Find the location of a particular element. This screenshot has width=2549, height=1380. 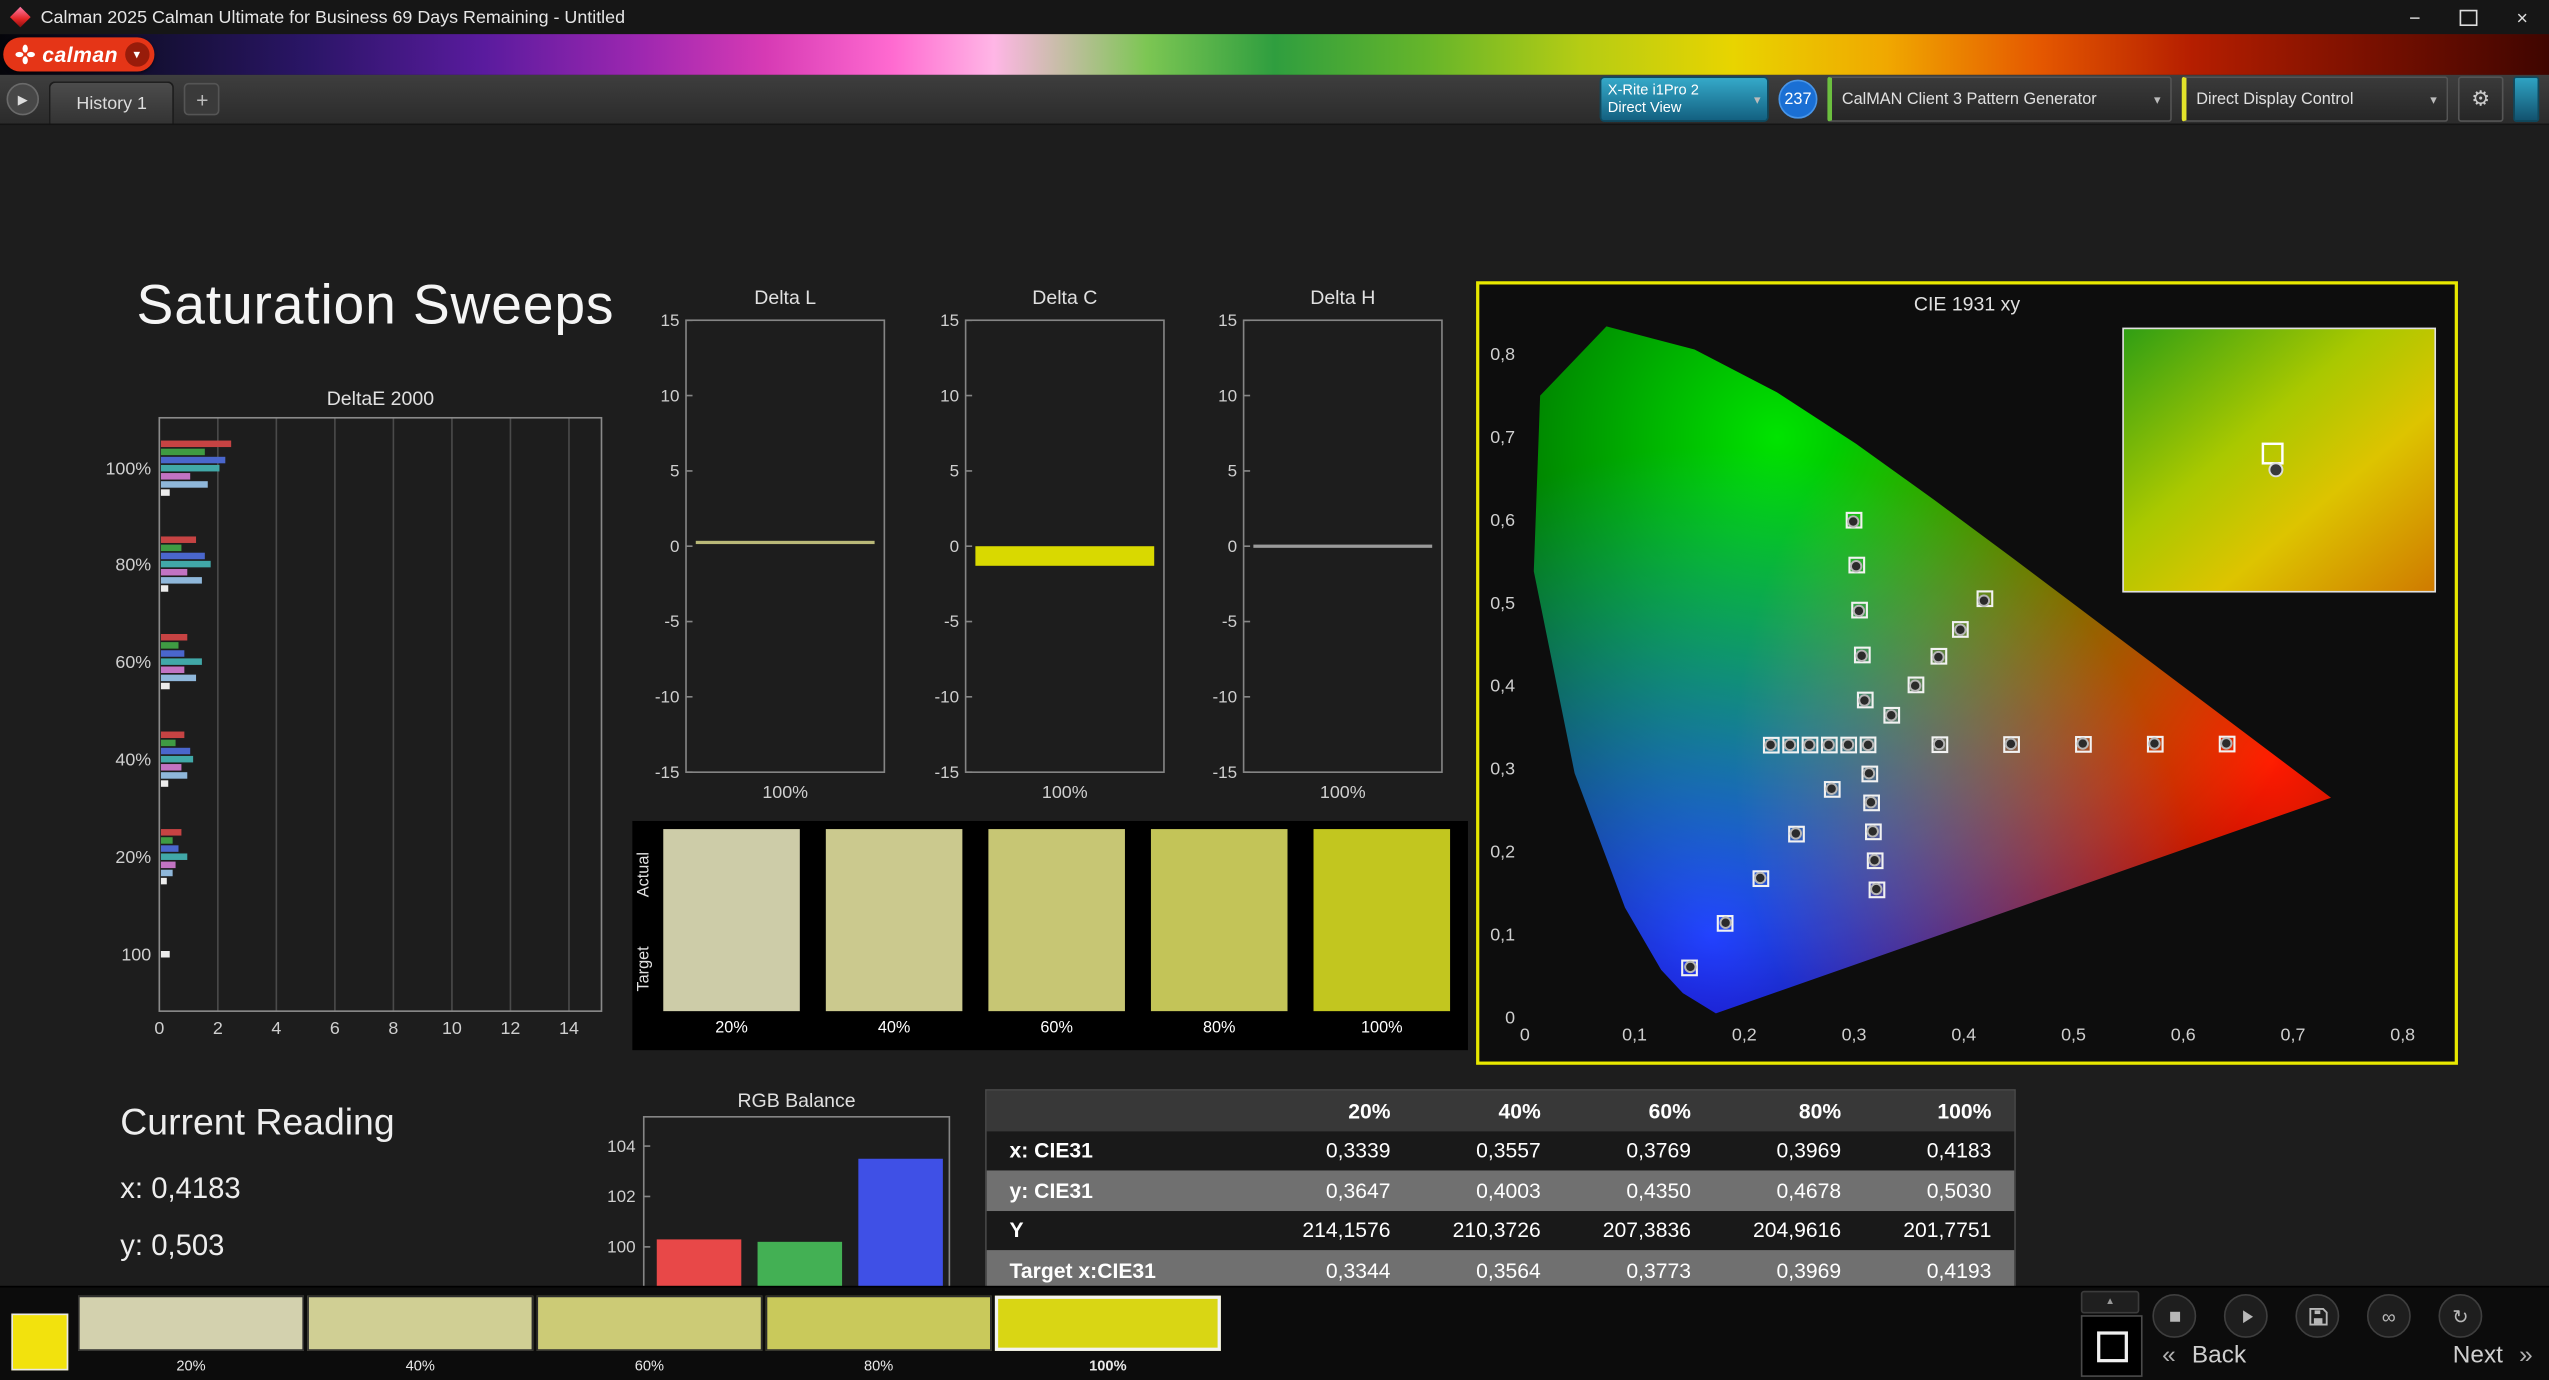

history-nav-button: ▶ is located at coordinates (23, 99).